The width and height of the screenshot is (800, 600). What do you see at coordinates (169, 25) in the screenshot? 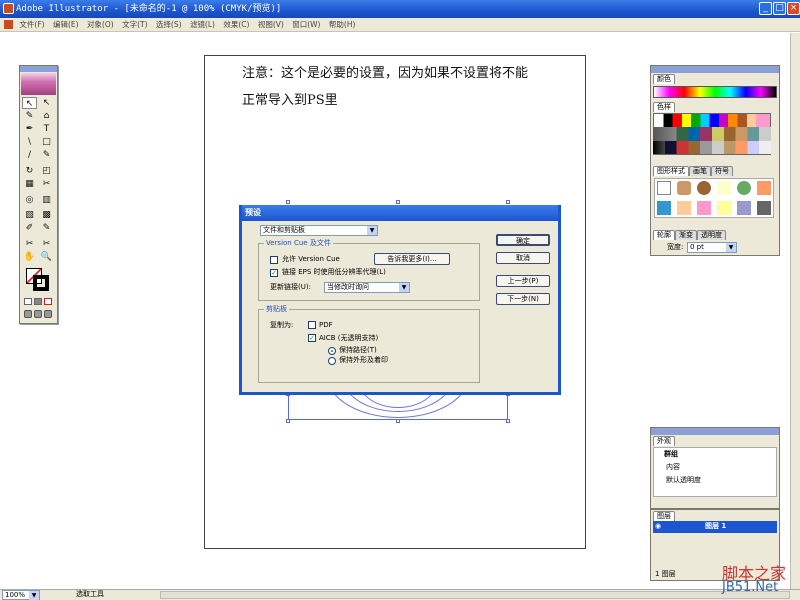
I see `menu-select: 选择(S)` at bounding box center [169, 25].